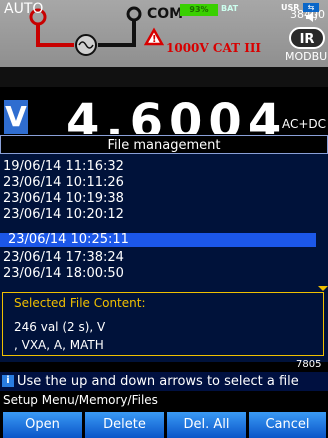 Image resolution: width=328 pixels, height=438 pixels. What do you see at coordinates (304, 124) in the screenshot?
I see `coupling-label: AC+DC` at bounding box center [304, 124].